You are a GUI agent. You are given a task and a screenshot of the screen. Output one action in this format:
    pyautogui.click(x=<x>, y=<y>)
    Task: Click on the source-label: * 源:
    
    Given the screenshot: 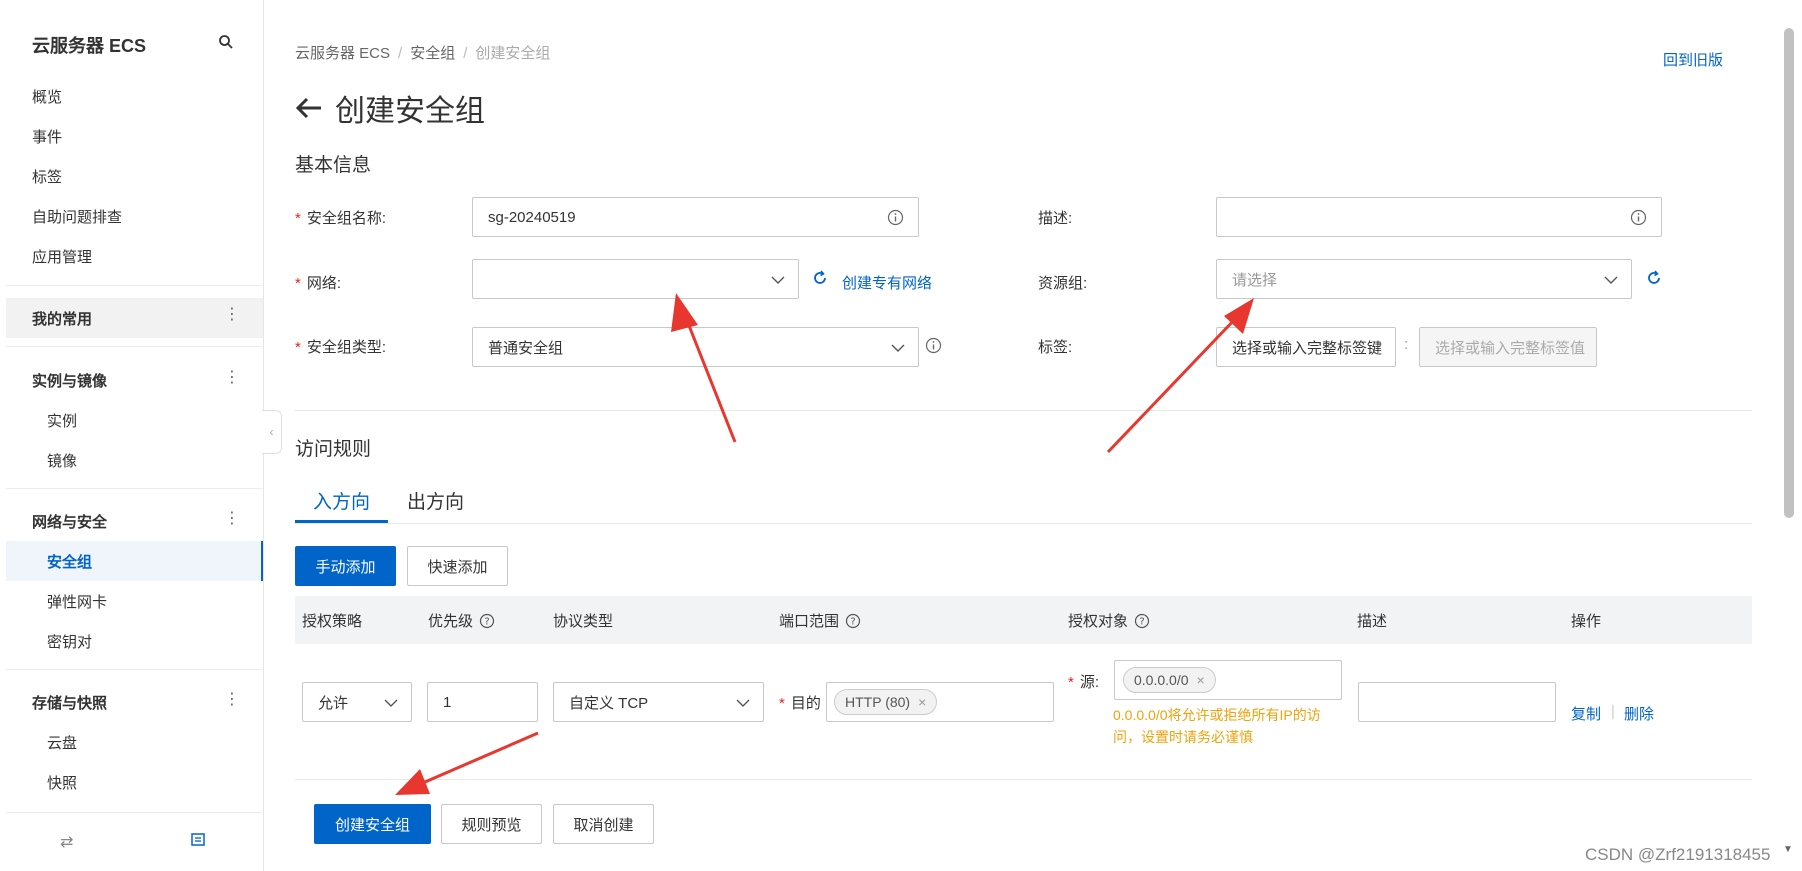 What is the action you would take?
    pyautogui.click(x=1084, y=682)
    